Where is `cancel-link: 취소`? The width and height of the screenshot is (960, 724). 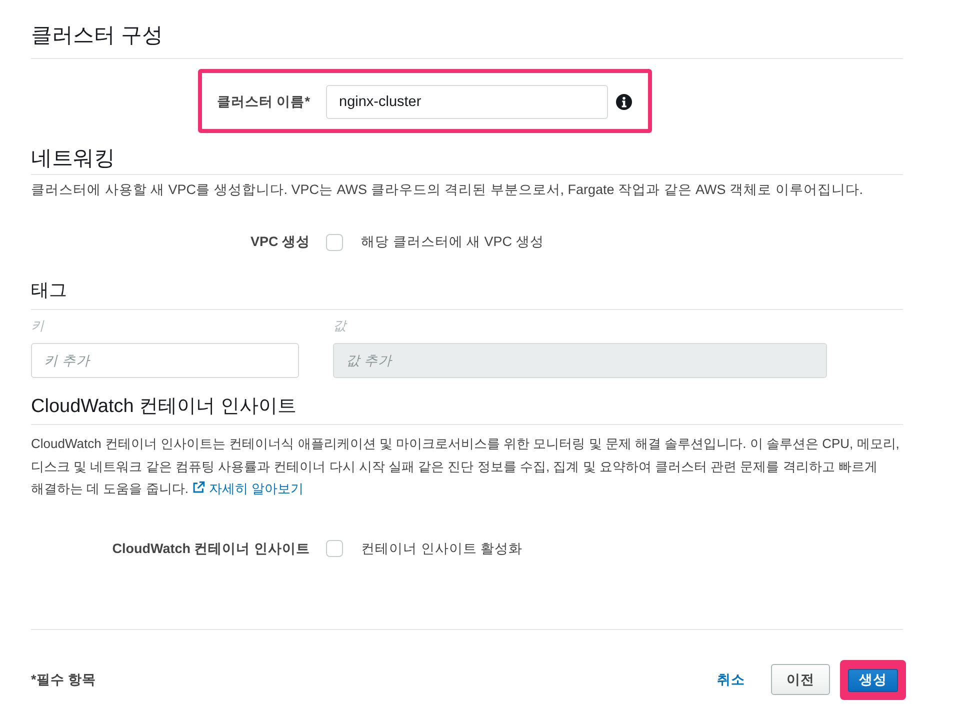
cancel-link: 취소 is located at coordinates (731, 679).